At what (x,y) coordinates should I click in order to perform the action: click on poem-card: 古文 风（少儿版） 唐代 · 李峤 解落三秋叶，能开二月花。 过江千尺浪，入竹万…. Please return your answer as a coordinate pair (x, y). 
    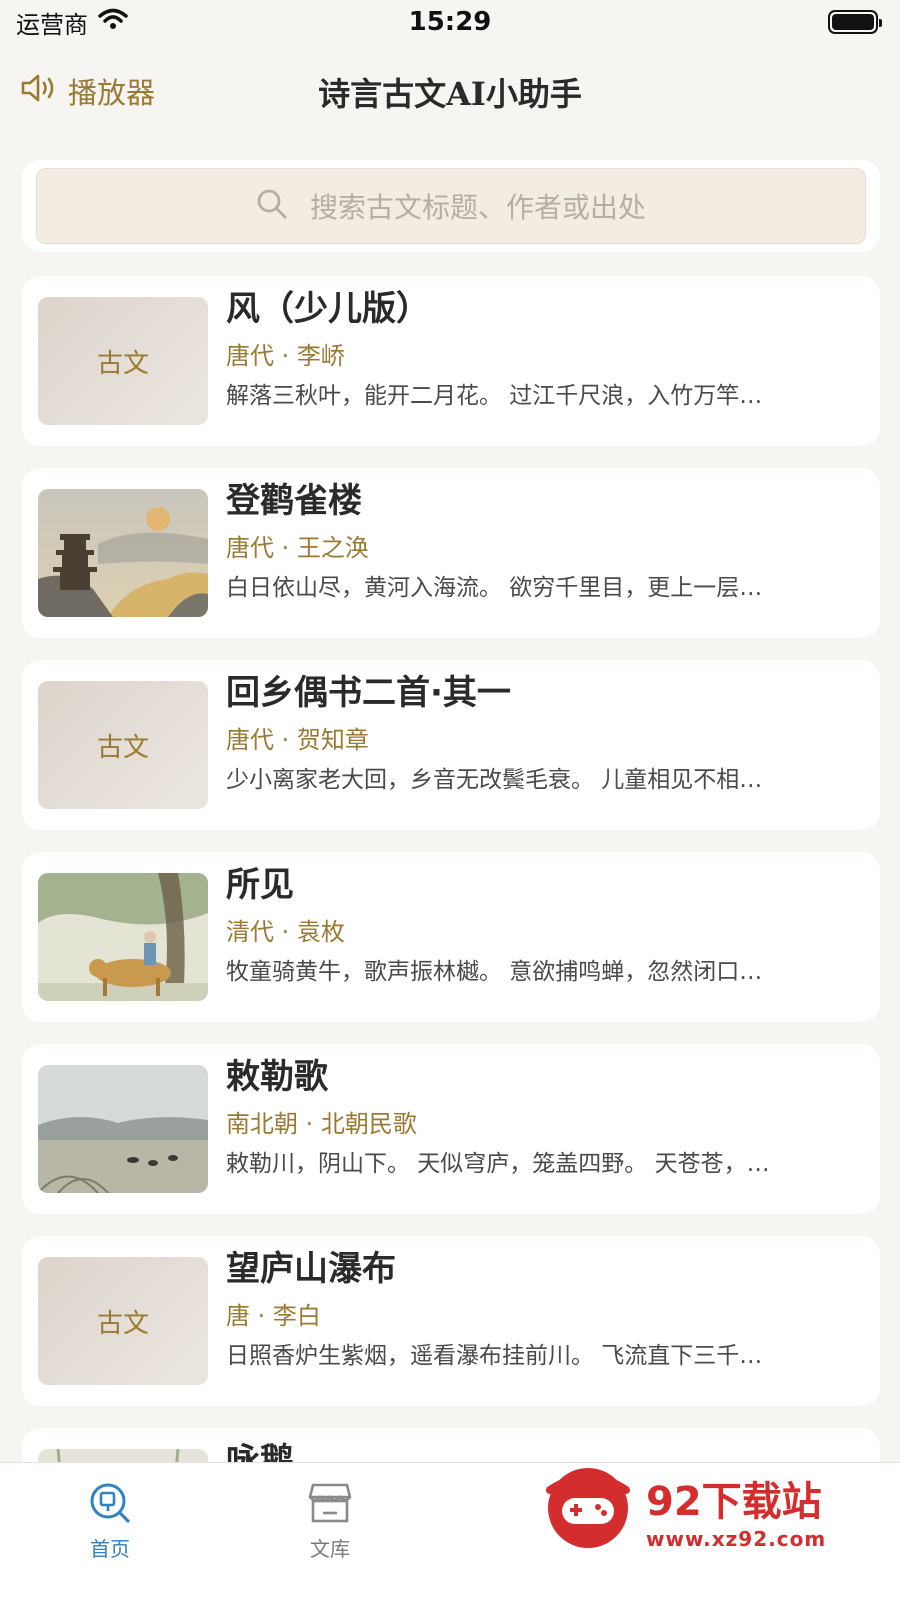
    Looking at the image, I should click on (451, 361).